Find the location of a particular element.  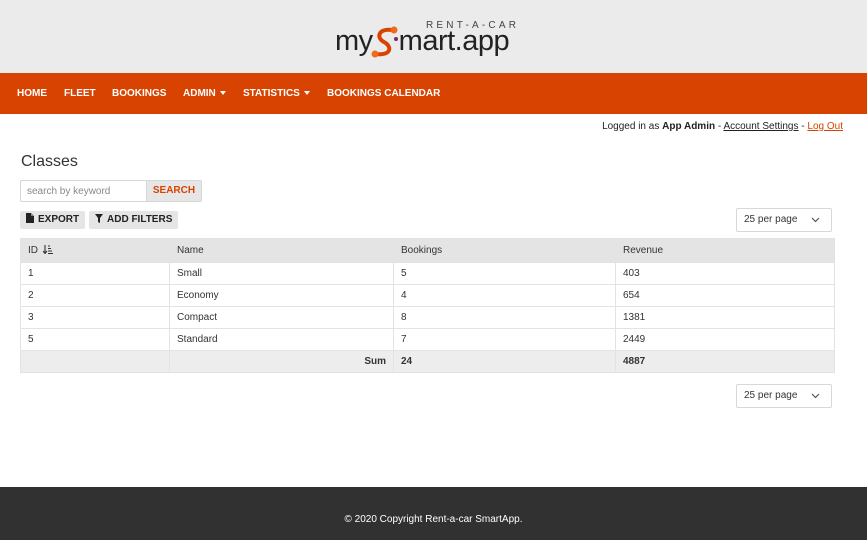

nav-admin-dropdown: ADMIN is located at coordinates (204, 93).